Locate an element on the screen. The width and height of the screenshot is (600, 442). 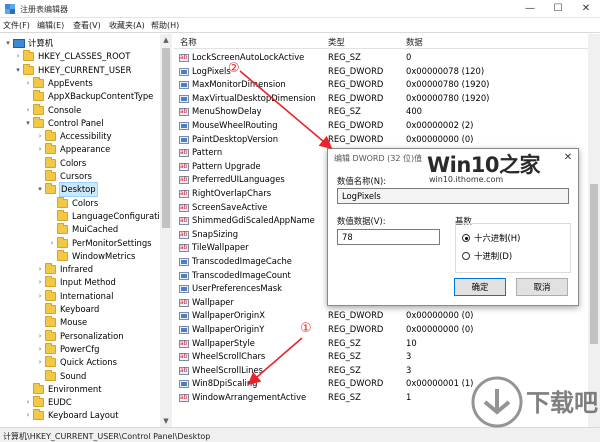
tree-item: › Console is located at coordinates (80, 110).